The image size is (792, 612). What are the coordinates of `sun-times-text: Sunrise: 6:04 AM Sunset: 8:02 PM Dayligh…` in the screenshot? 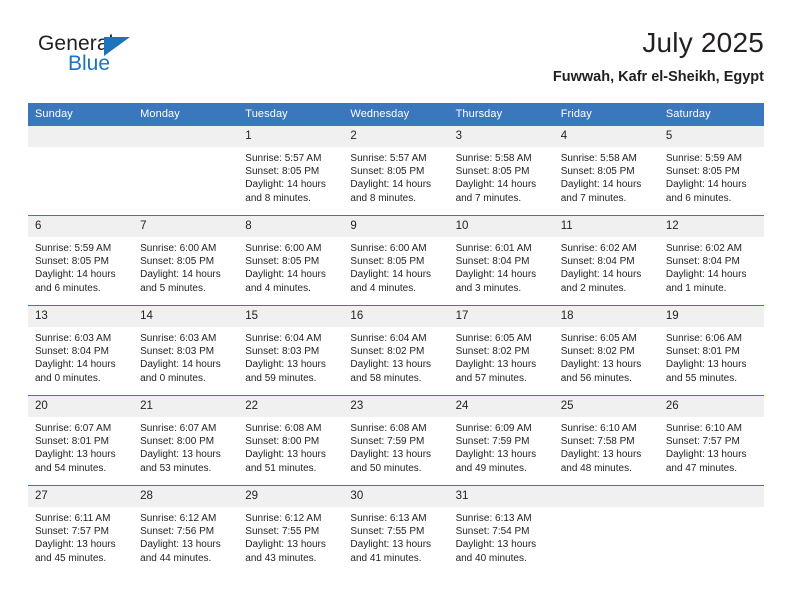 It's located at (391, 358).